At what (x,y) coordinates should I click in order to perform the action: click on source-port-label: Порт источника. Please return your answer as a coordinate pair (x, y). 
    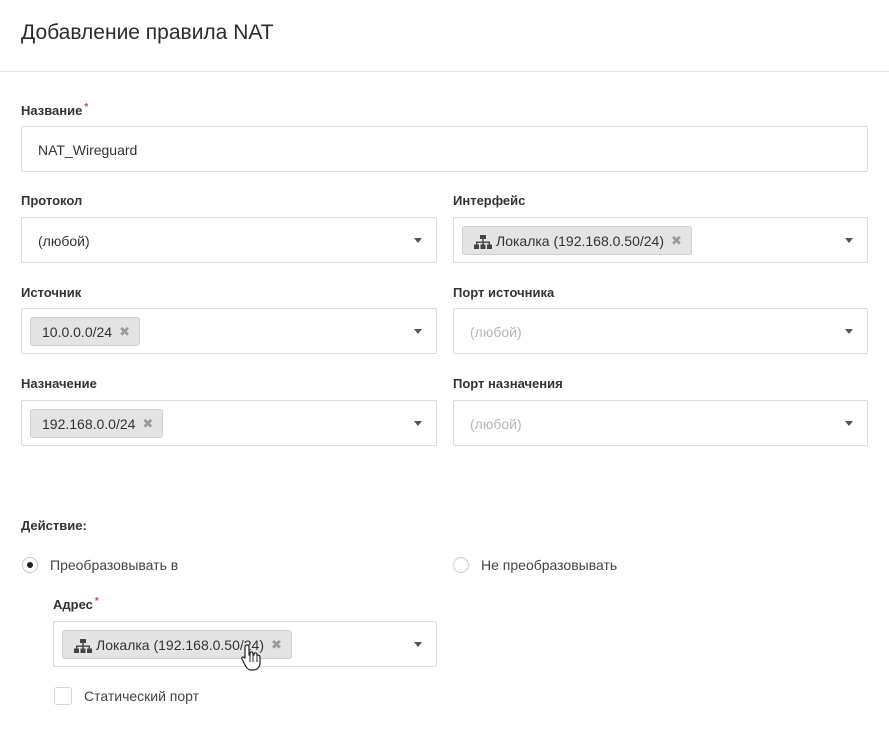
    Looking at the image, I should click on (504, 292).